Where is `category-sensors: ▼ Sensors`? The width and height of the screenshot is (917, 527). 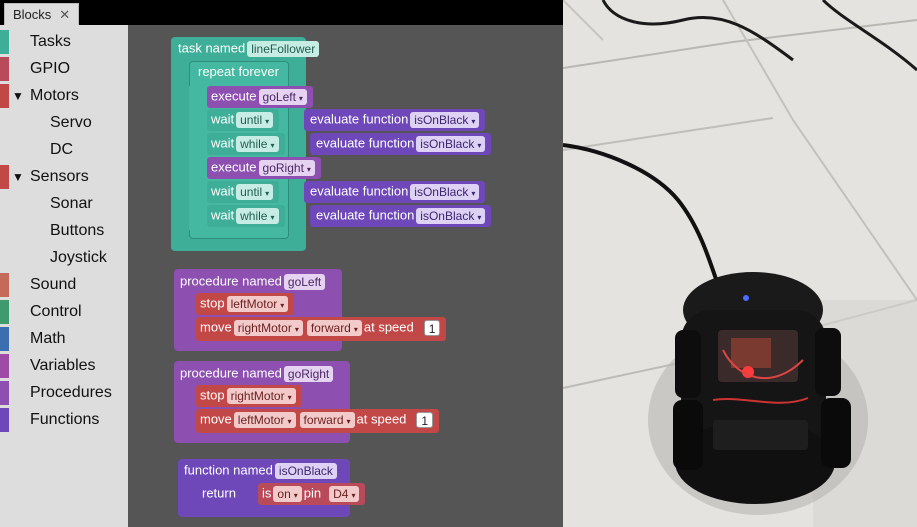 category-sensors: ▼ Sensors is located at coordinates (64, 177).